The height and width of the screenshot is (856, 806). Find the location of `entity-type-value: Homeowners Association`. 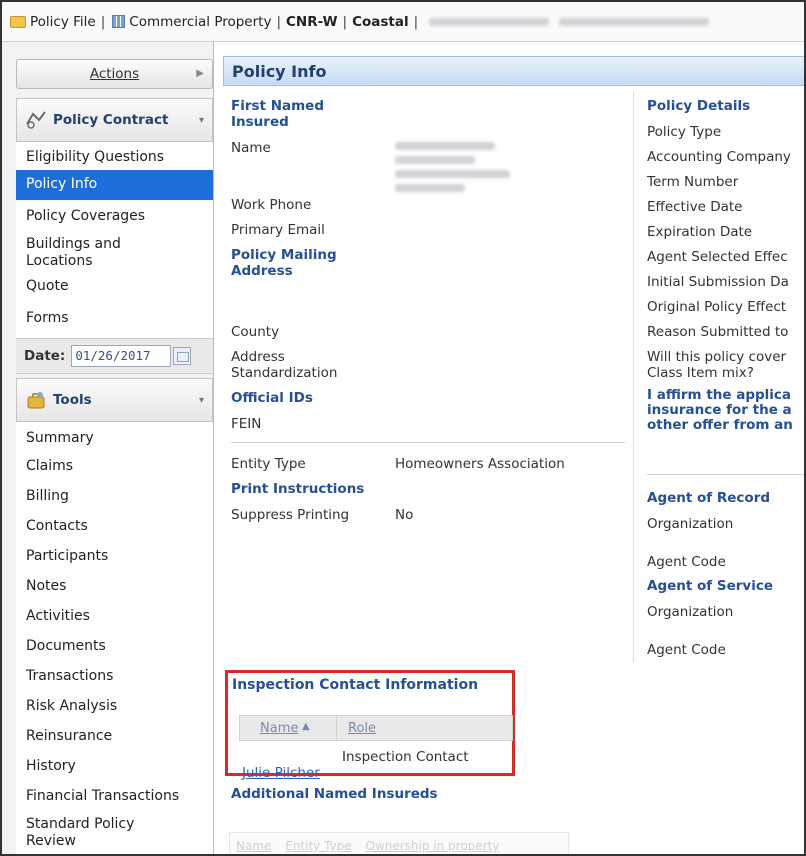

entity-type-value: Homeowners Association is located at coordinates (480, 464).